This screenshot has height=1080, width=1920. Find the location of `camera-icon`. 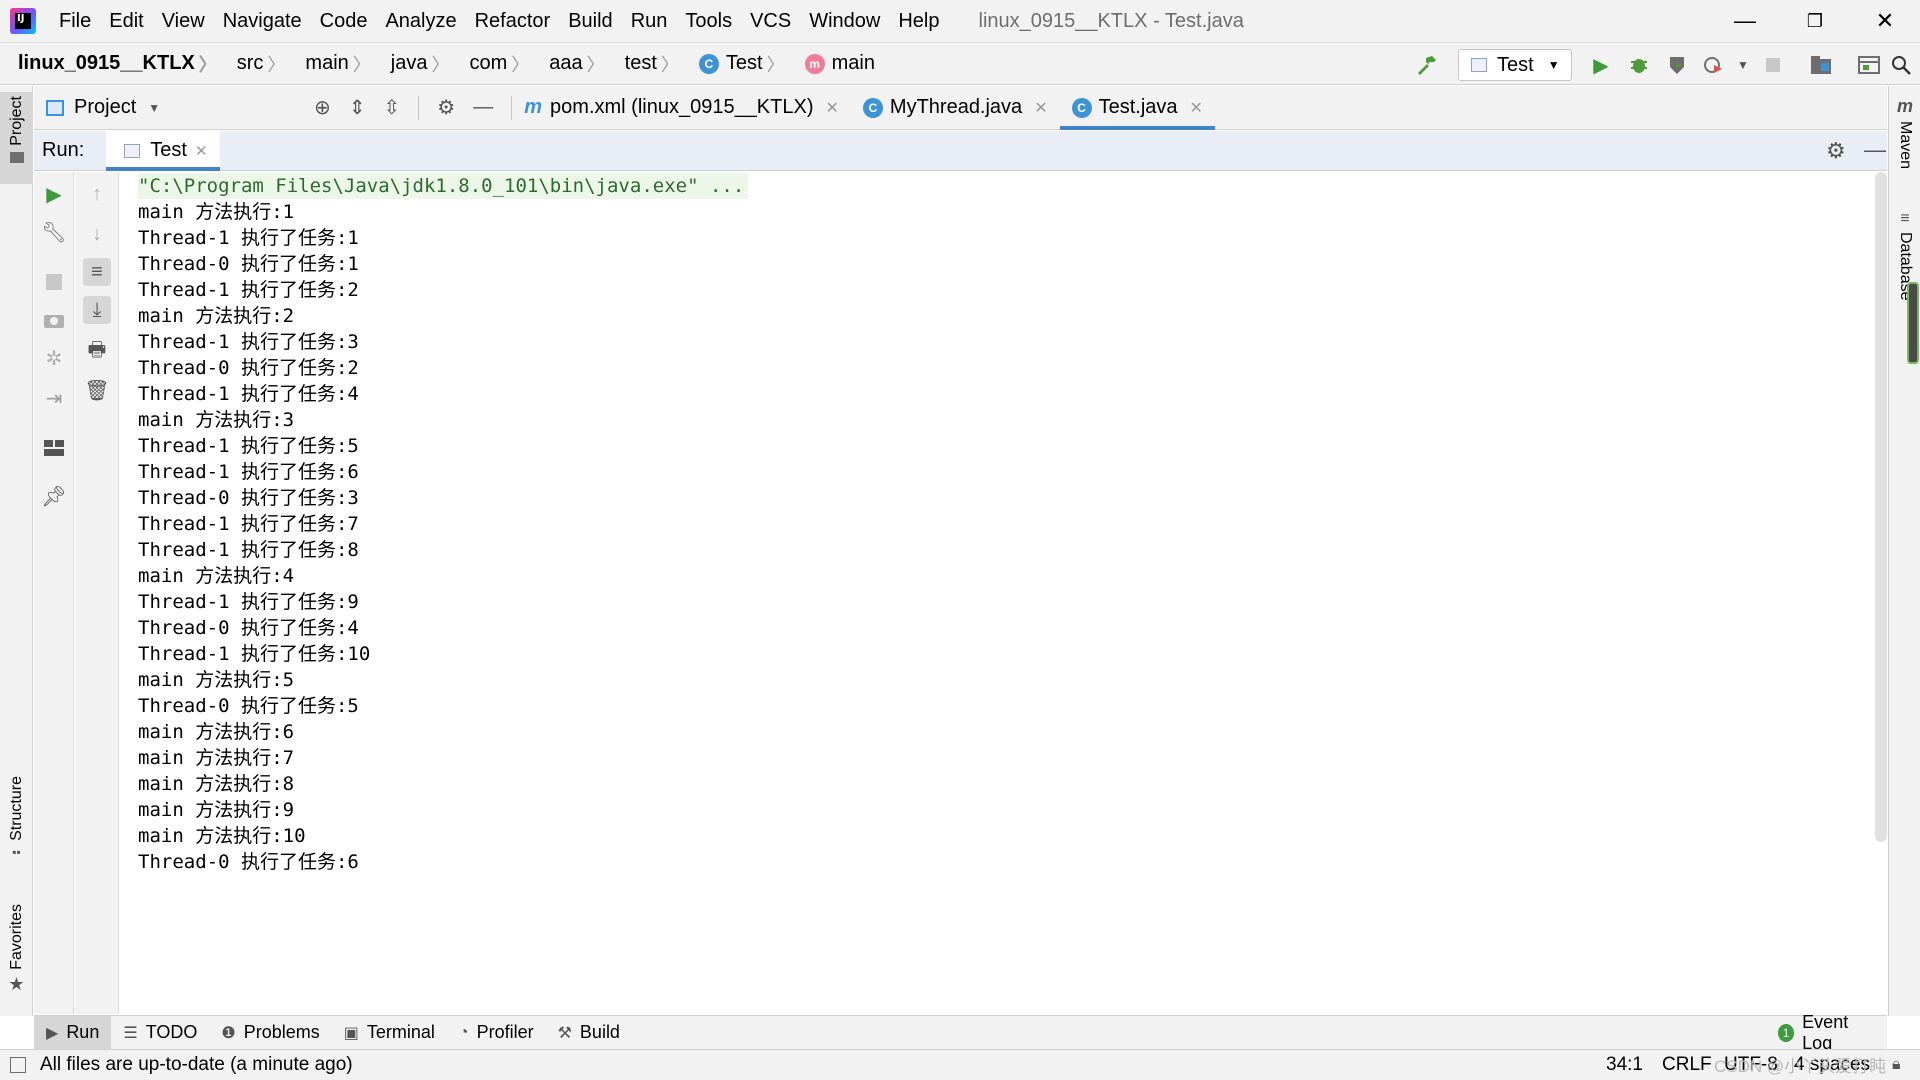

camera-icon is located at coordinates (54, 320).